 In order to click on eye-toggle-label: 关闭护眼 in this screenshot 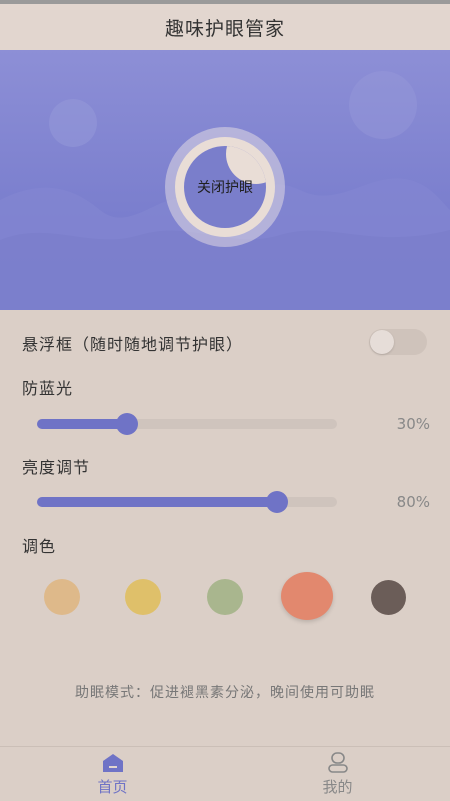, I will do `click(225, 188)`.